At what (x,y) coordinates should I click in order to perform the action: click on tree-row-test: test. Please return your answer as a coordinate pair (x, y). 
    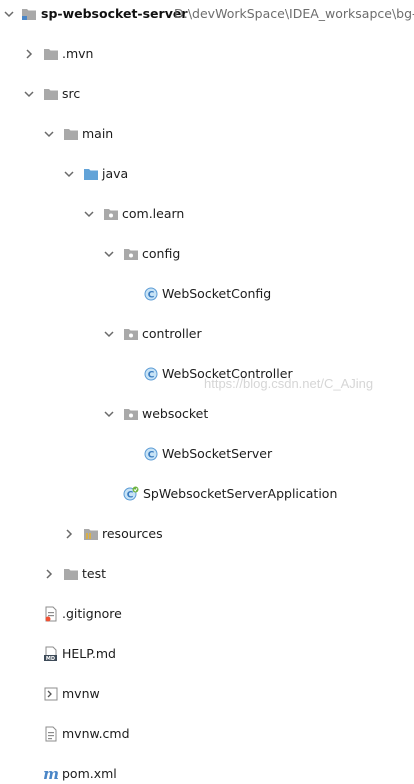
    Looking at the image, I should click on (207, 574).